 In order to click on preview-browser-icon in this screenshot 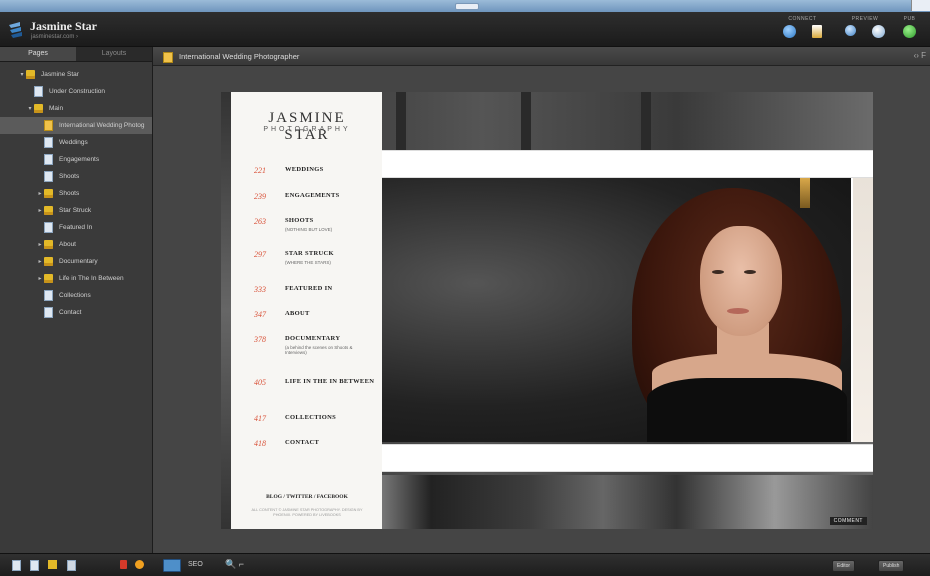, I will do `click(878, 31)`.